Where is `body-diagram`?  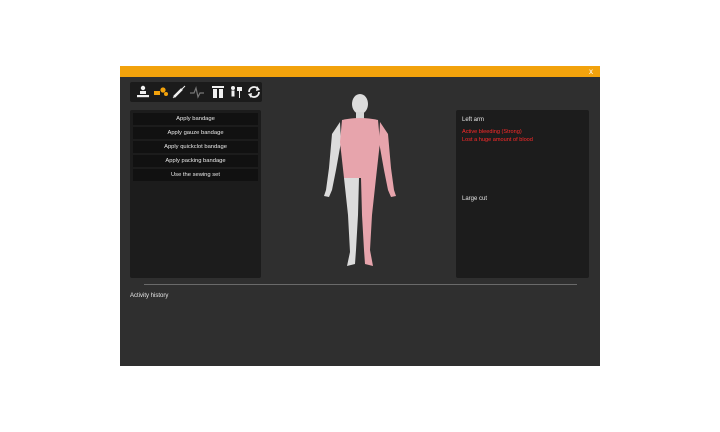 body-diagram is located at coordinates (360, 185).